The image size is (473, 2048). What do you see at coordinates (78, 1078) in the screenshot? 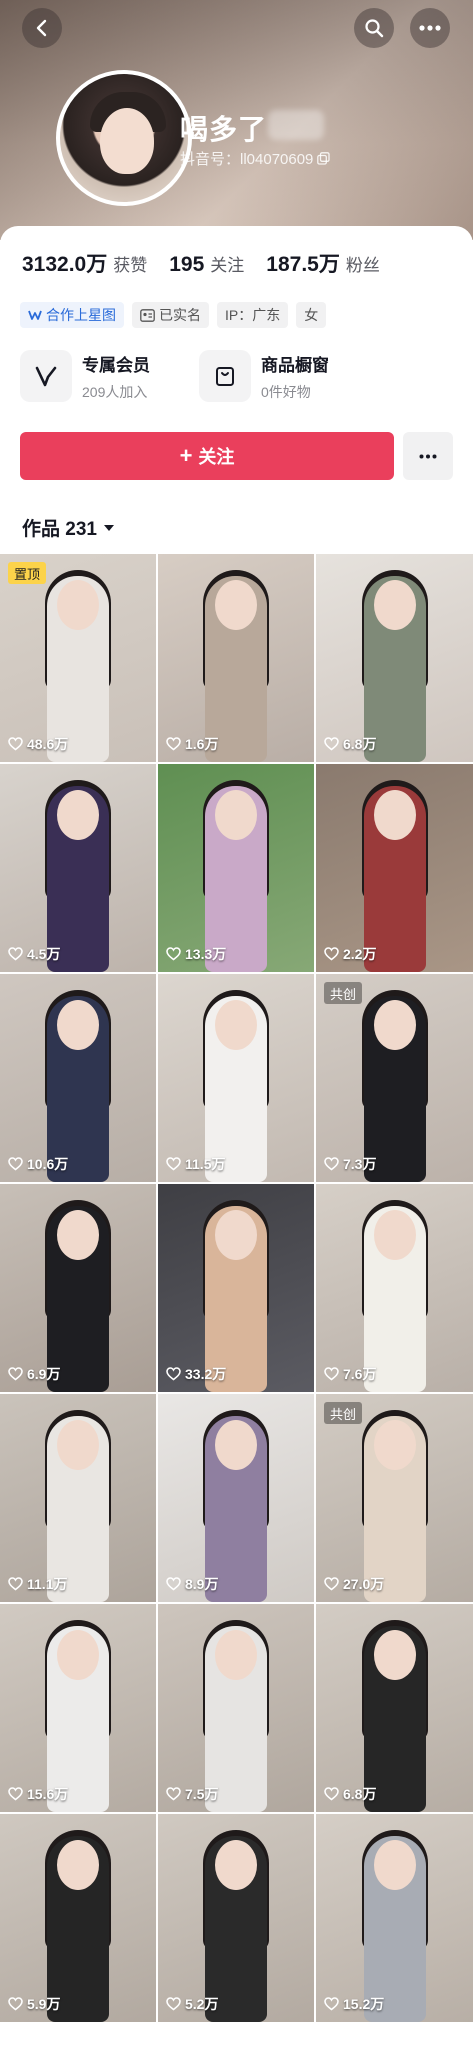
I see `video-thumbnail: 10.6万` at bounding box center [78, 1078].